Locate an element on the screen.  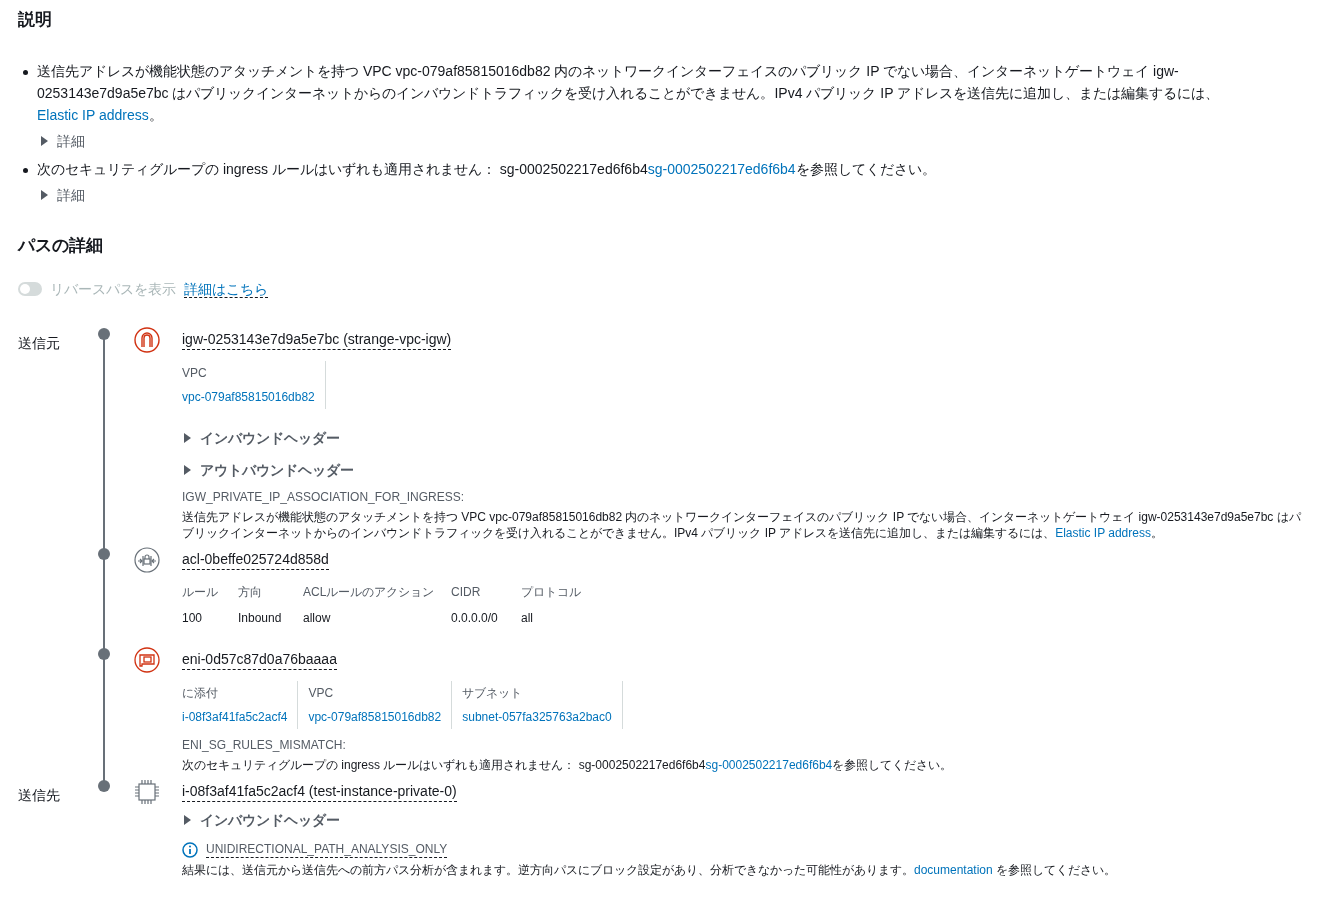
resource-link: i-08f3af41fa5c2acf4 (test-instance-private-0) is located at coordinates (319, 792).